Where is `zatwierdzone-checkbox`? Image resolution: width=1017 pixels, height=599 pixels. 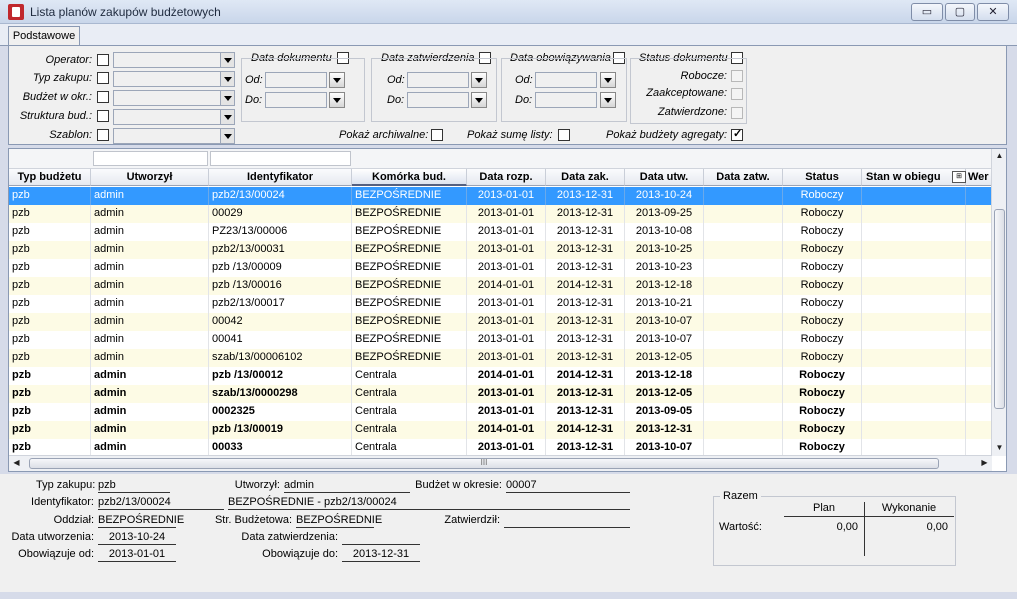 zatwierdzone-checkbox is located at coordinates (737, 113).